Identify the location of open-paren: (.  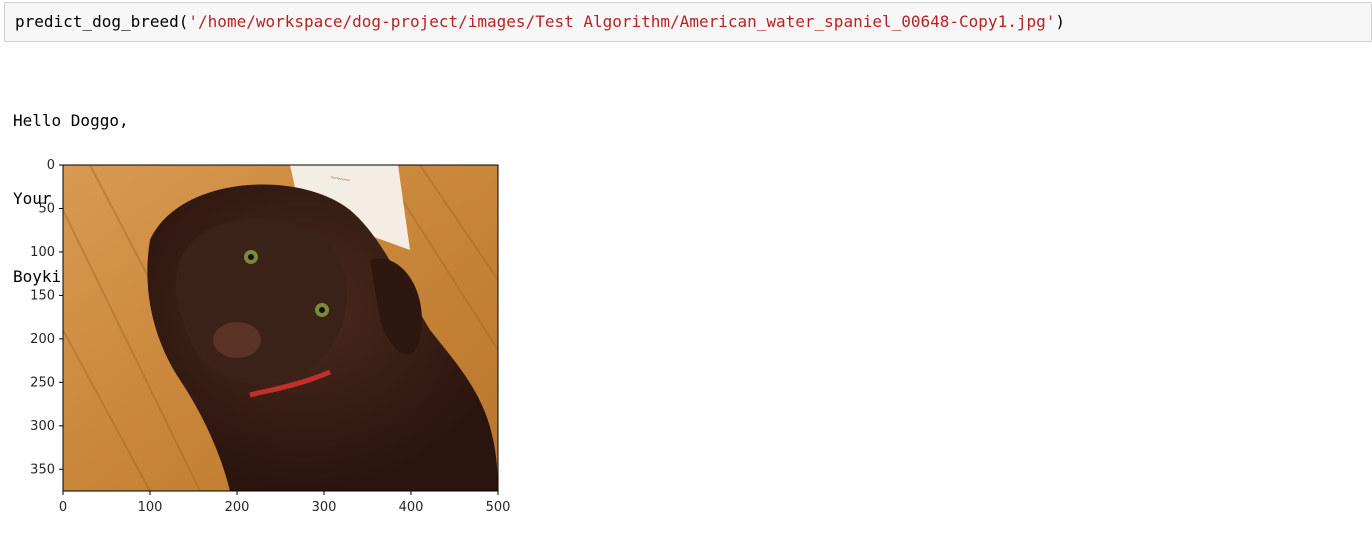
(183, 21).